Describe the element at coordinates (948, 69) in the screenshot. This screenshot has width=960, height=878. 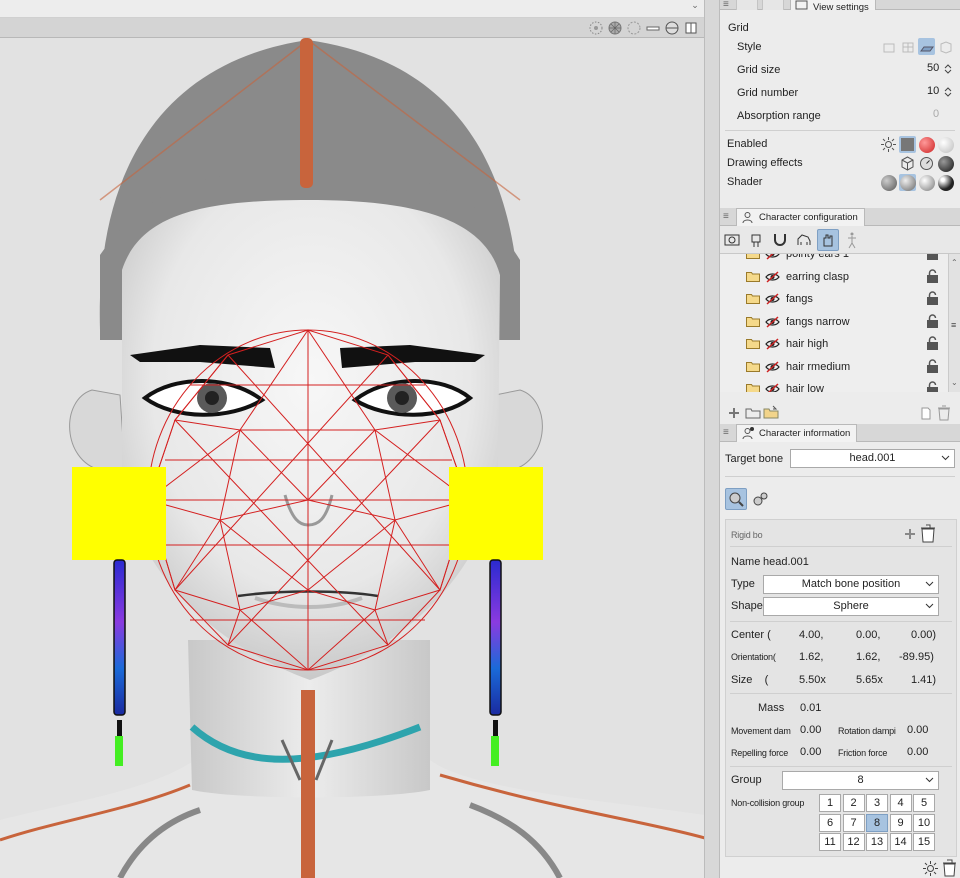
I see `grid-size-spinner-icon` at that location.